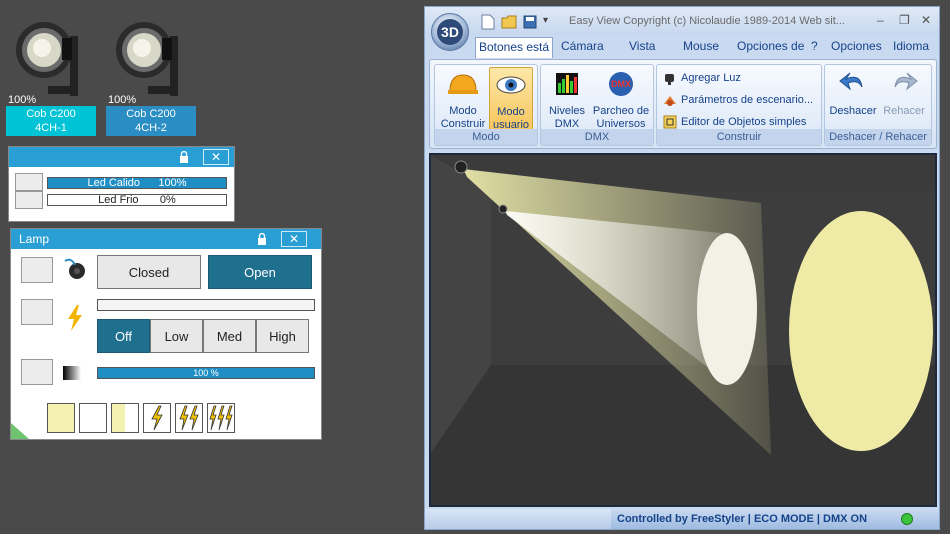 The width and height of the screenshot is (950, 534). I want to click on resize-grip-icon, so click(20, 431).